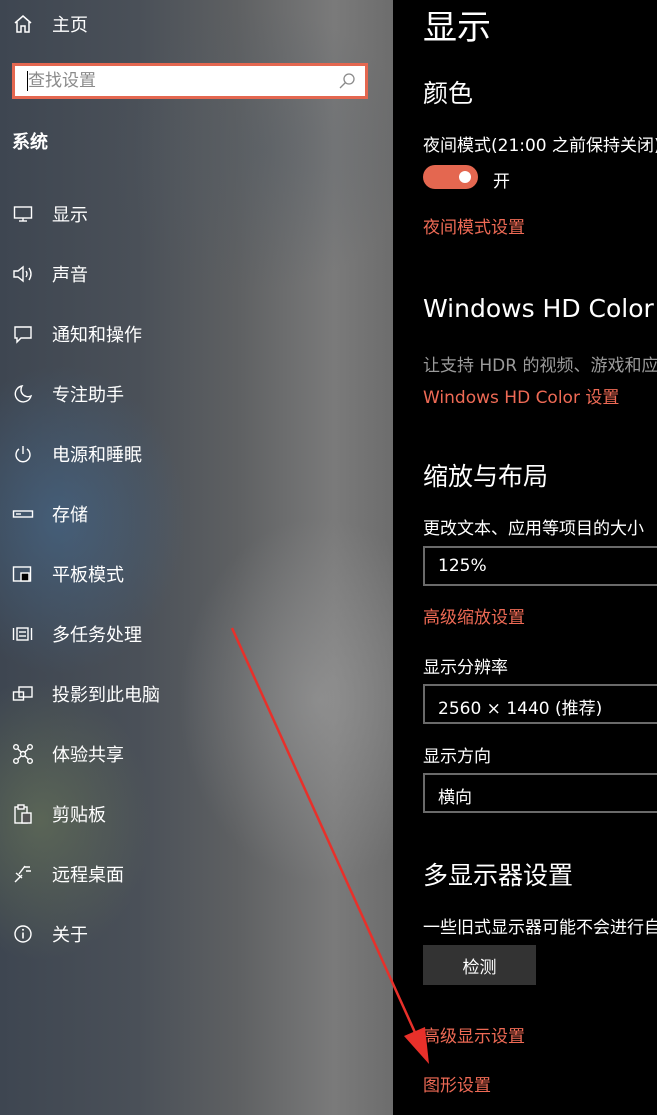  What do you see at coordinates (196, 754) in the screenshot?
I see `sidebar-item-shared-experiences: 体验共享` at bounding box center [196, 754].